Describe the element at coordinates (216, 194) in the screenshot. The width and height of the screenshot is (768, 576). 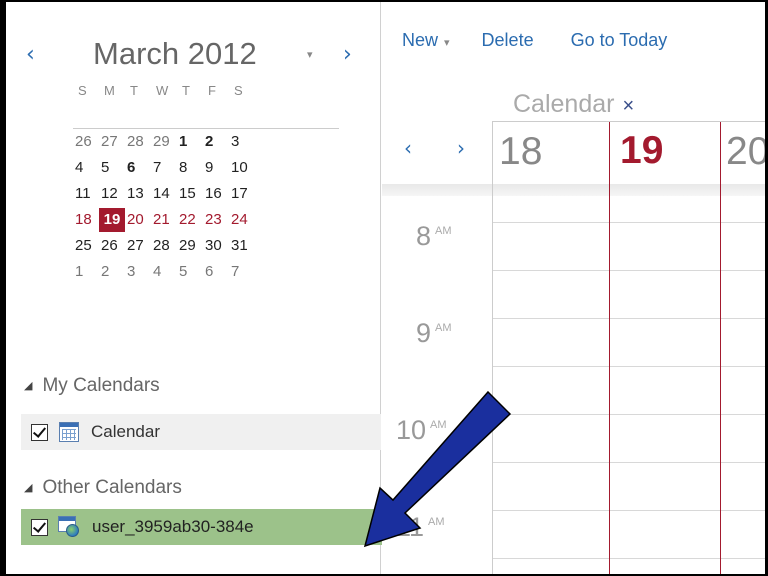
I see `calendar-day: 16` at that location.